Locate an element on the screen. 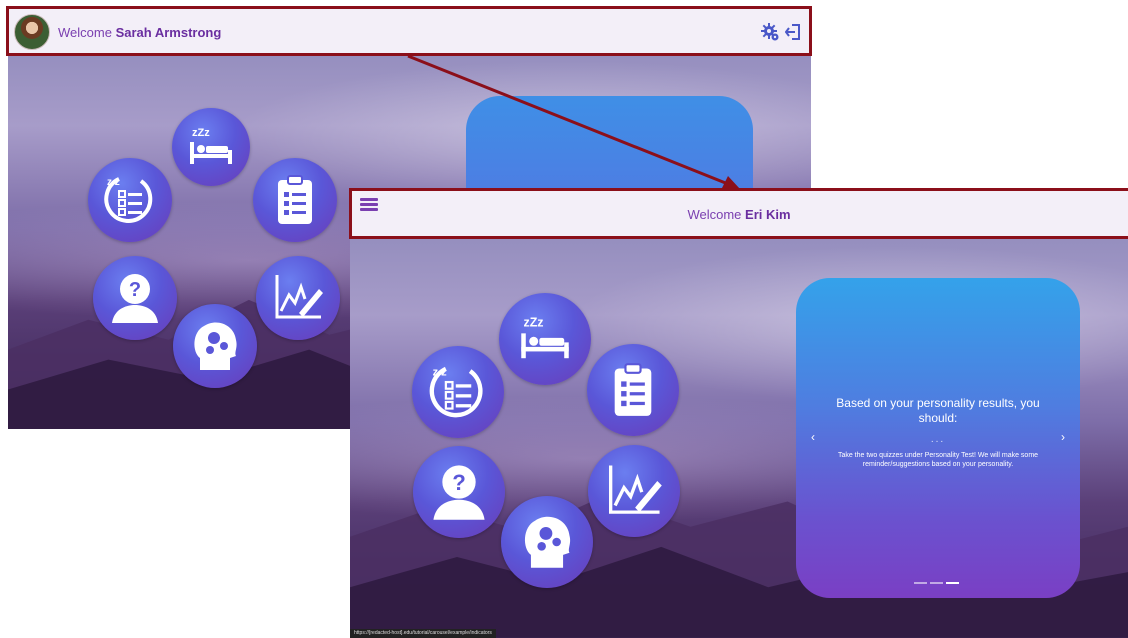 Image resolution: width=1128 pixels, height=638 pixels. welcome-text: Welcome Sarah Armstrong is located at coordinates (140, 32).